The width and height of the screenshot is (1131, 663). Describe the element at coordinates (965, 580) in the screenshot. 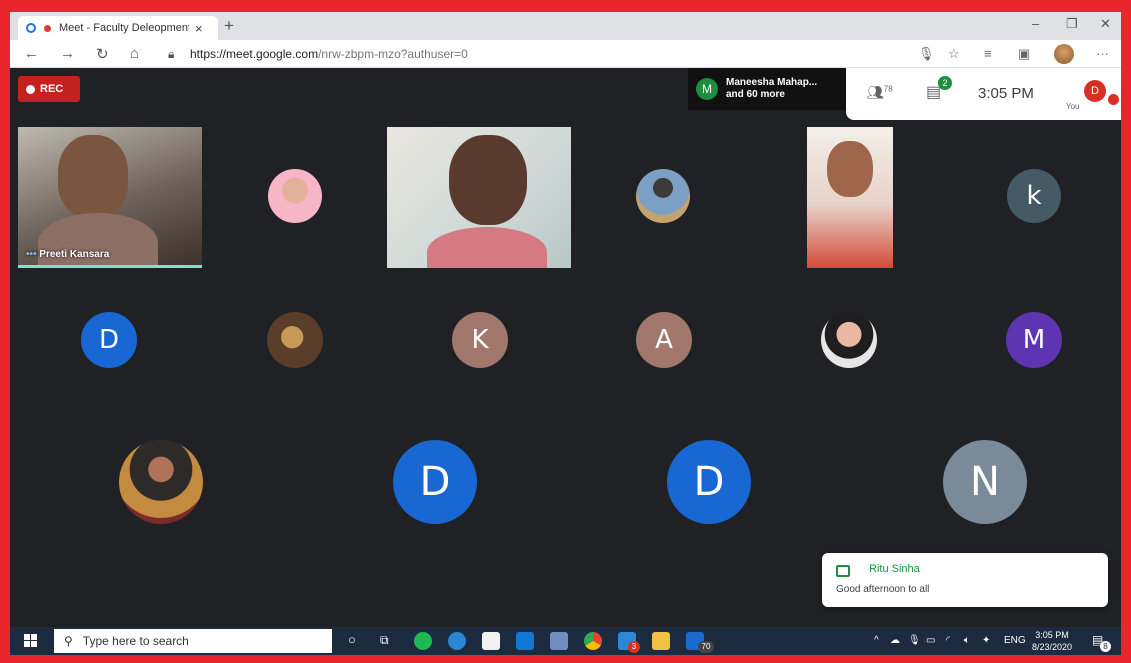

I see `chat-notification: Ritu Sinha Good afternoon to all` at that location.